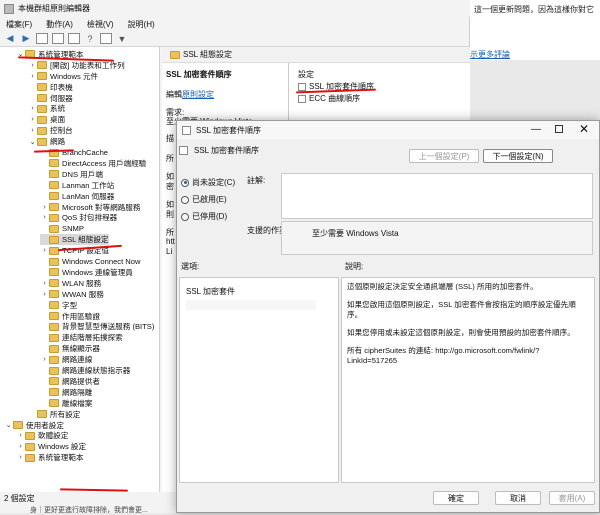 Image resolution: width=600 pixels, height=515 pixels. What do you see at coordinates (90, 207) in the screenshot?
I see `tree-item: › Microsoft 對等網路服務` at bounding box center [90, 207].